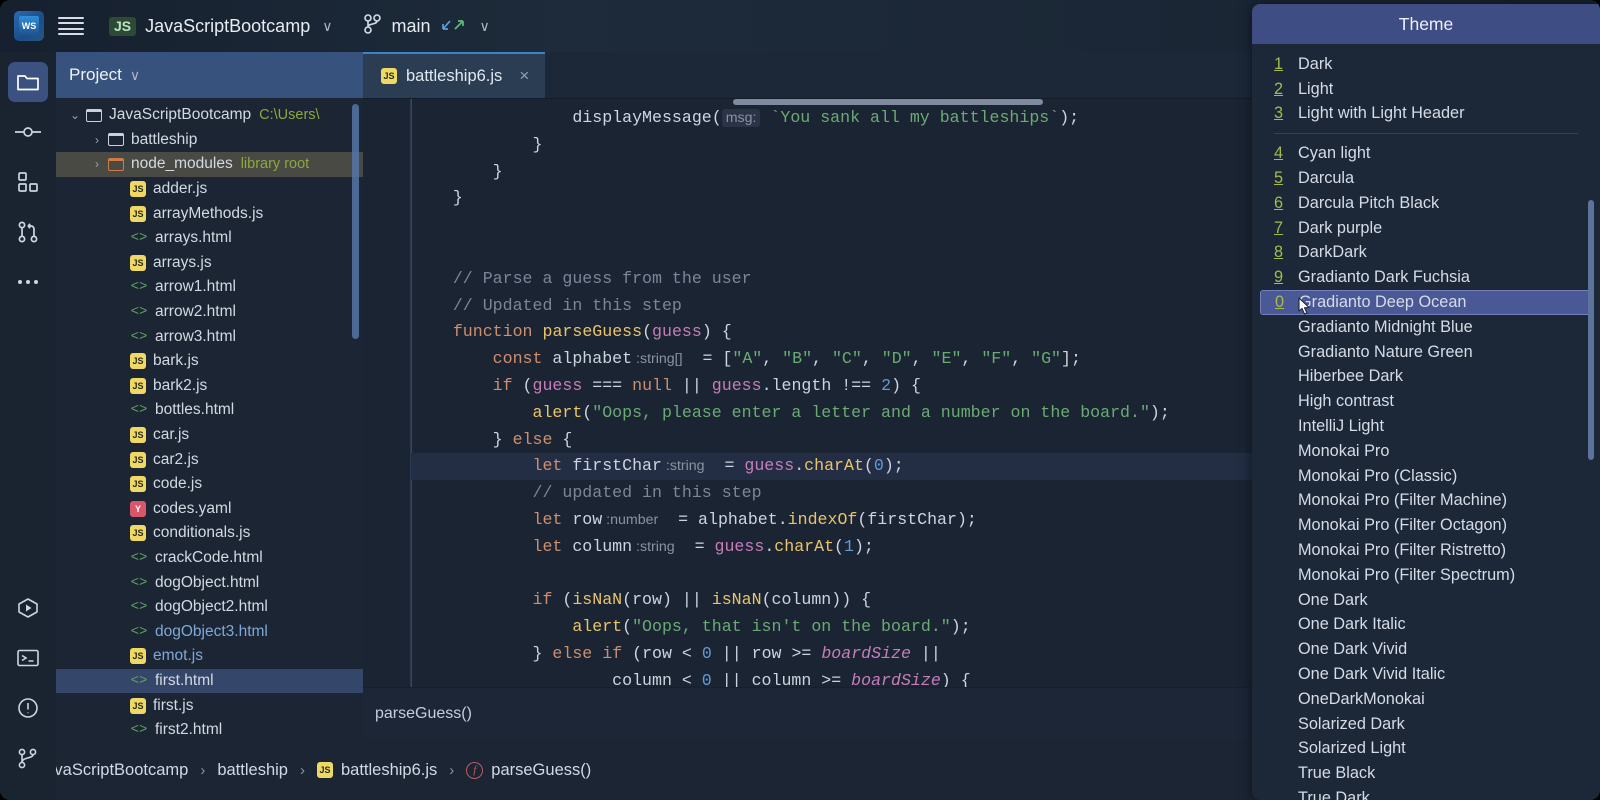  Describe the element at coordinates (1426, 277) in the screenshot. I see `theme-item-gradianto-dark-fuchsia: 9 Gradianto Dark Fuchsia` at that location.